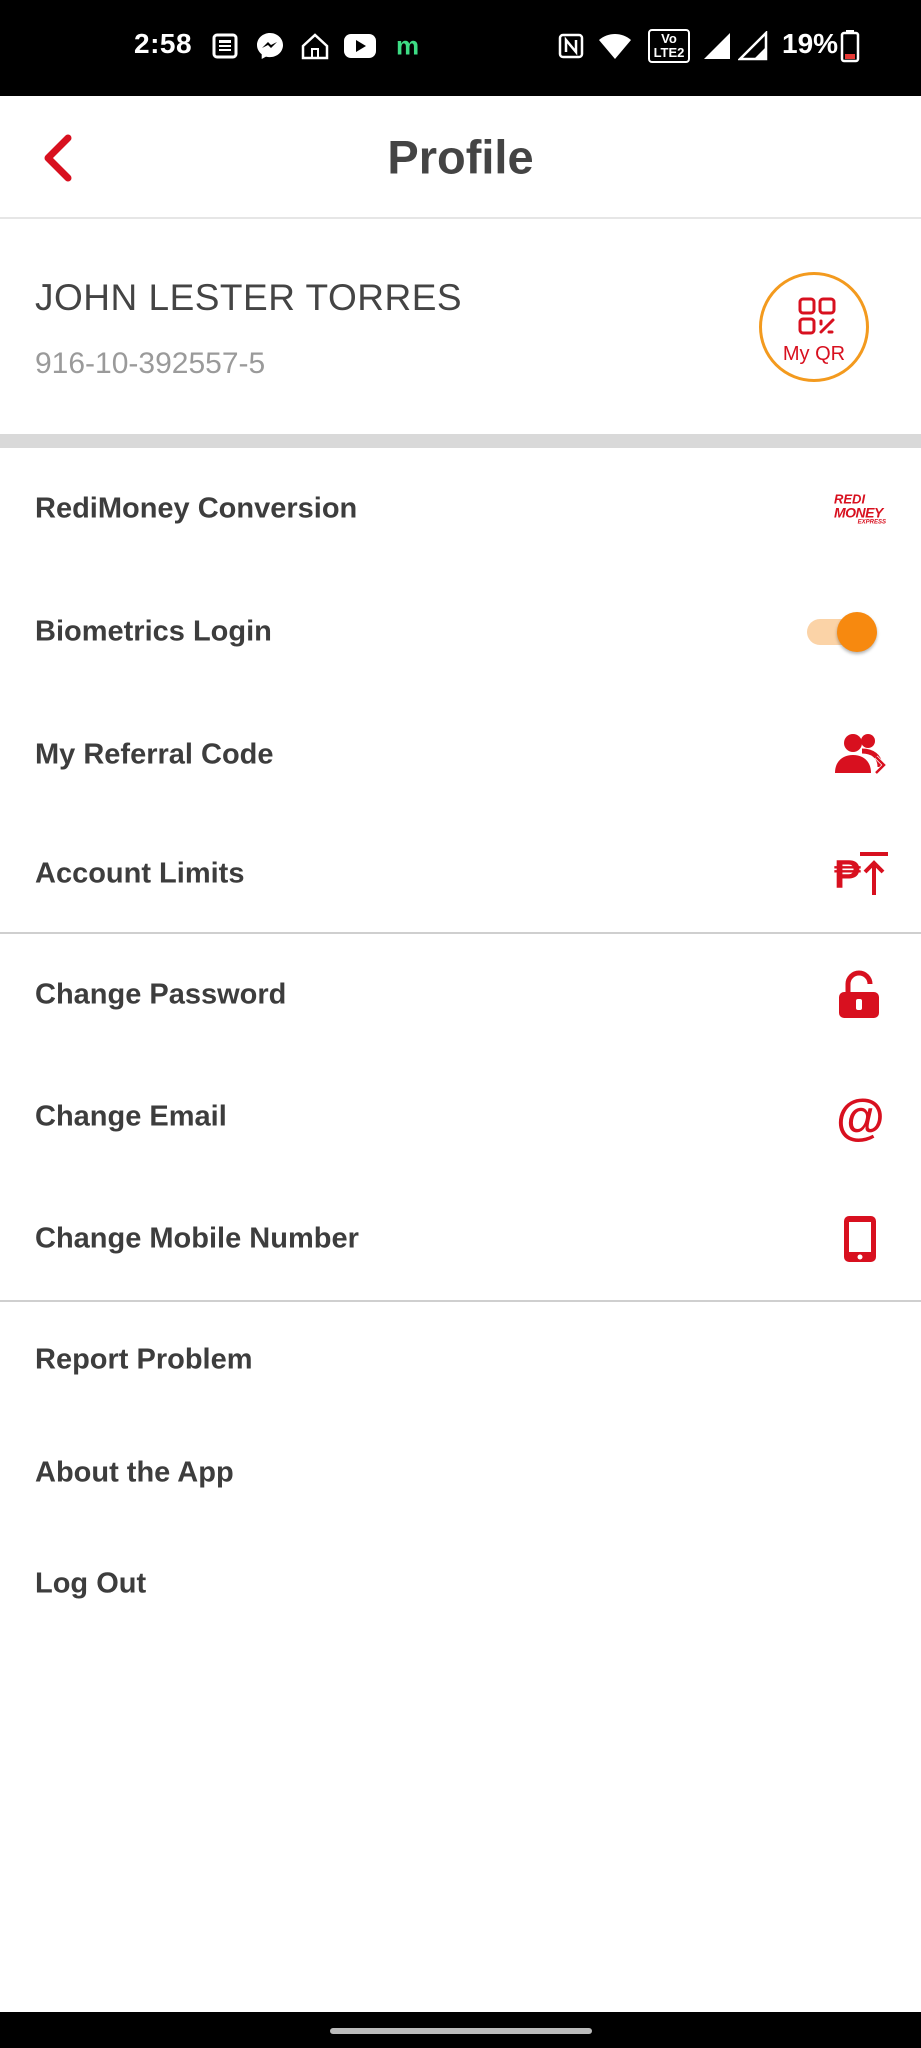 Image resolution: width=921 pixels, height=2048 pixels. What do you see at coordinates (810, 43) in the screenshot?
I see `battery-percent: 19%` at bounding box center [810, 43].